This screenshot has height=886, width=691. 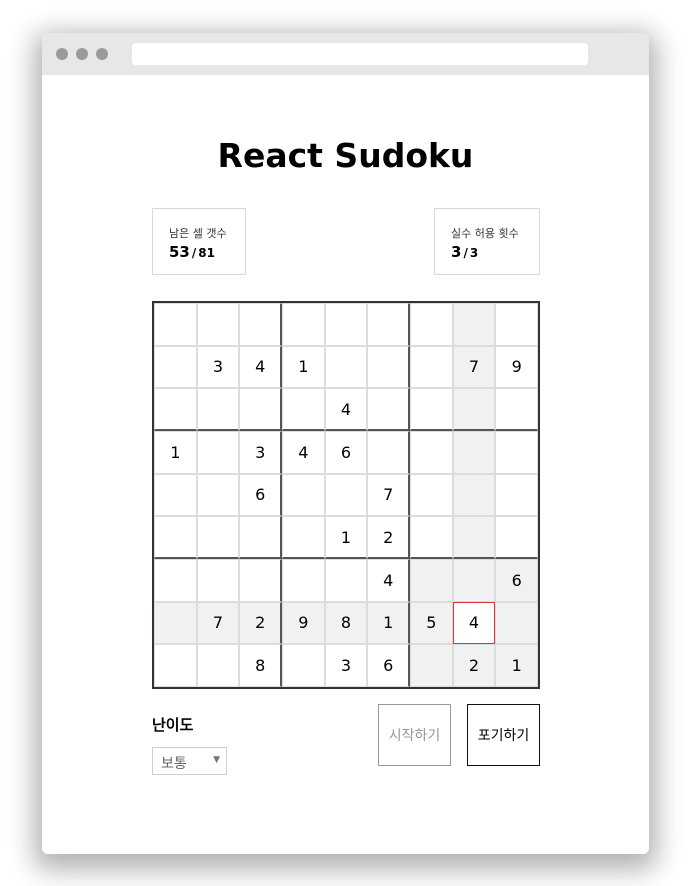 I want to click on difficulty-selected-value: 보통, so click(x=174, y=764).